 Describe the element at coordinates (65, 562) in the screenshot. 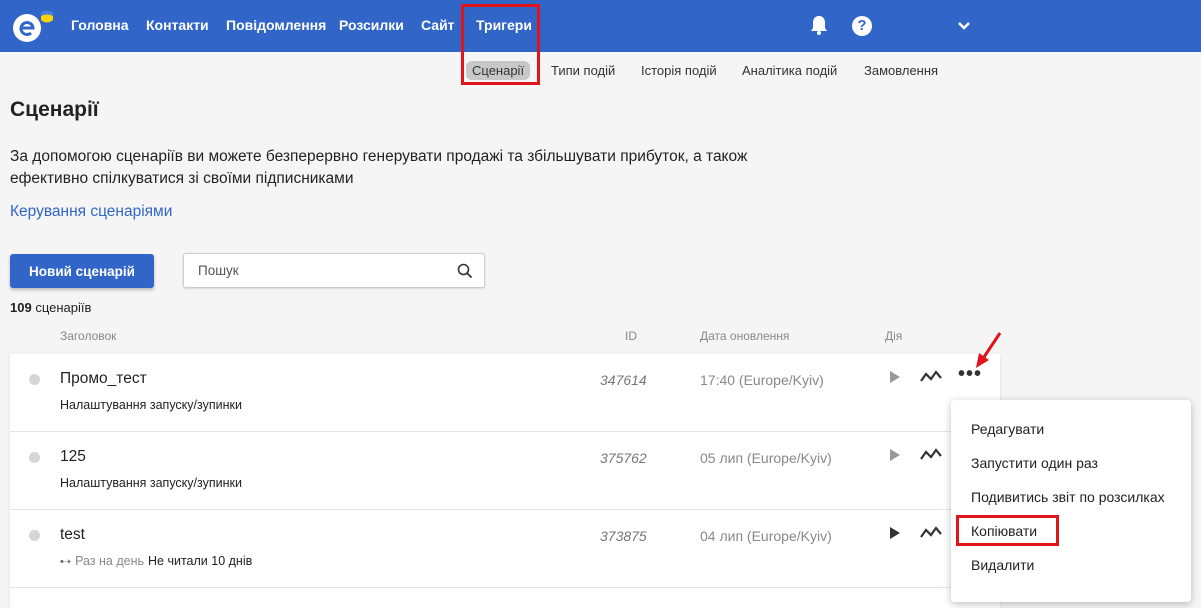

I see `repeat-arrow-icon: •➝` at that location.